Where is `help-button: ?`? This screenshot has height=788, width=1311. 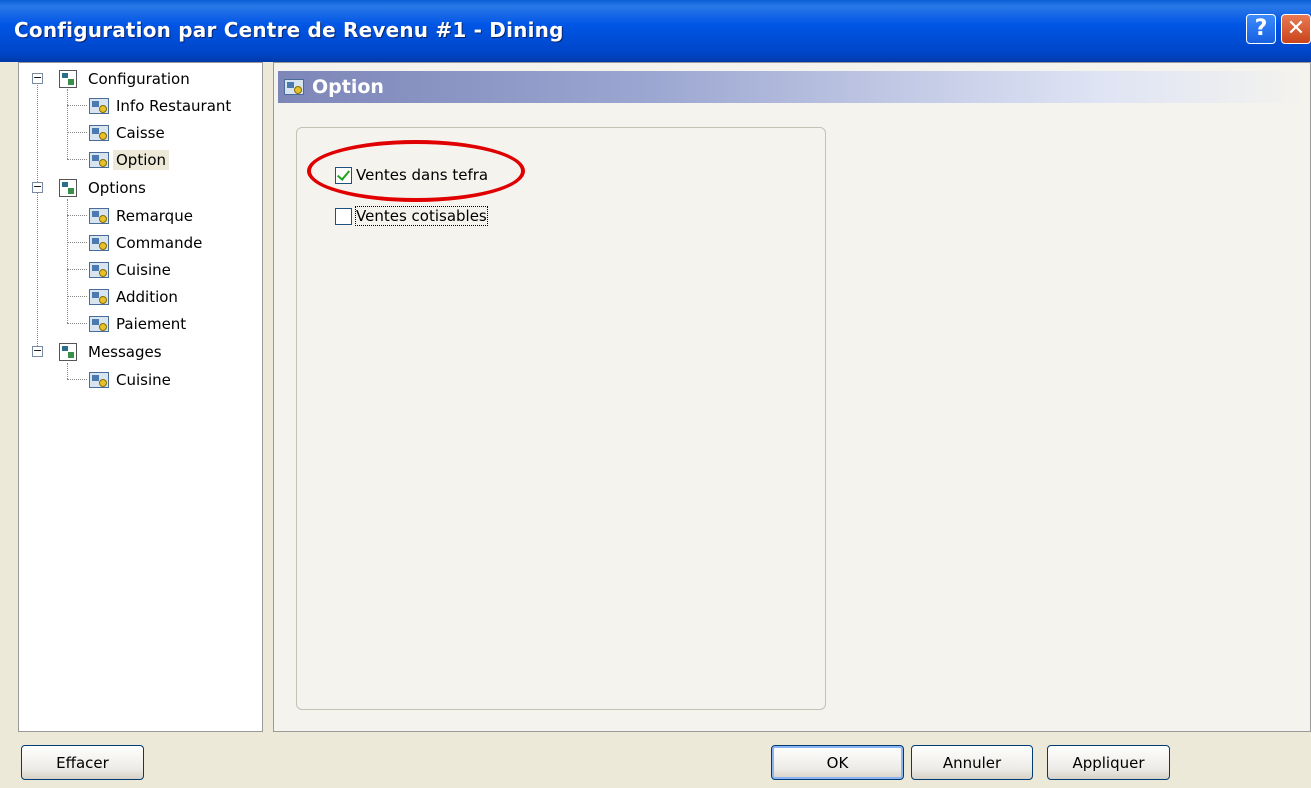 help-button: ? is located at coordinates (1261, 29).